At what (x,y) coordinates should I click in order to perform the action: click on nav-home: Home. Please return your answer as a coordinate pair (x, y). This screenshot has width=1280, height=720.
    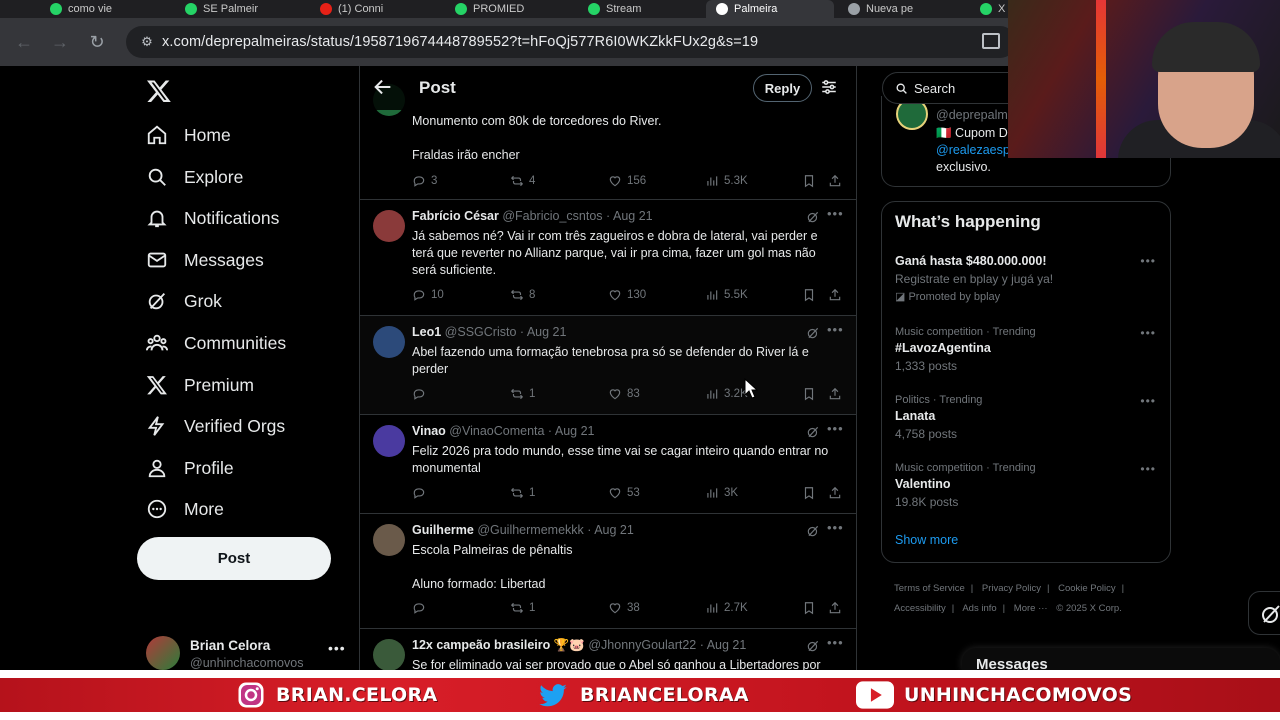
    Looking at the image, I should click on (188, 135).